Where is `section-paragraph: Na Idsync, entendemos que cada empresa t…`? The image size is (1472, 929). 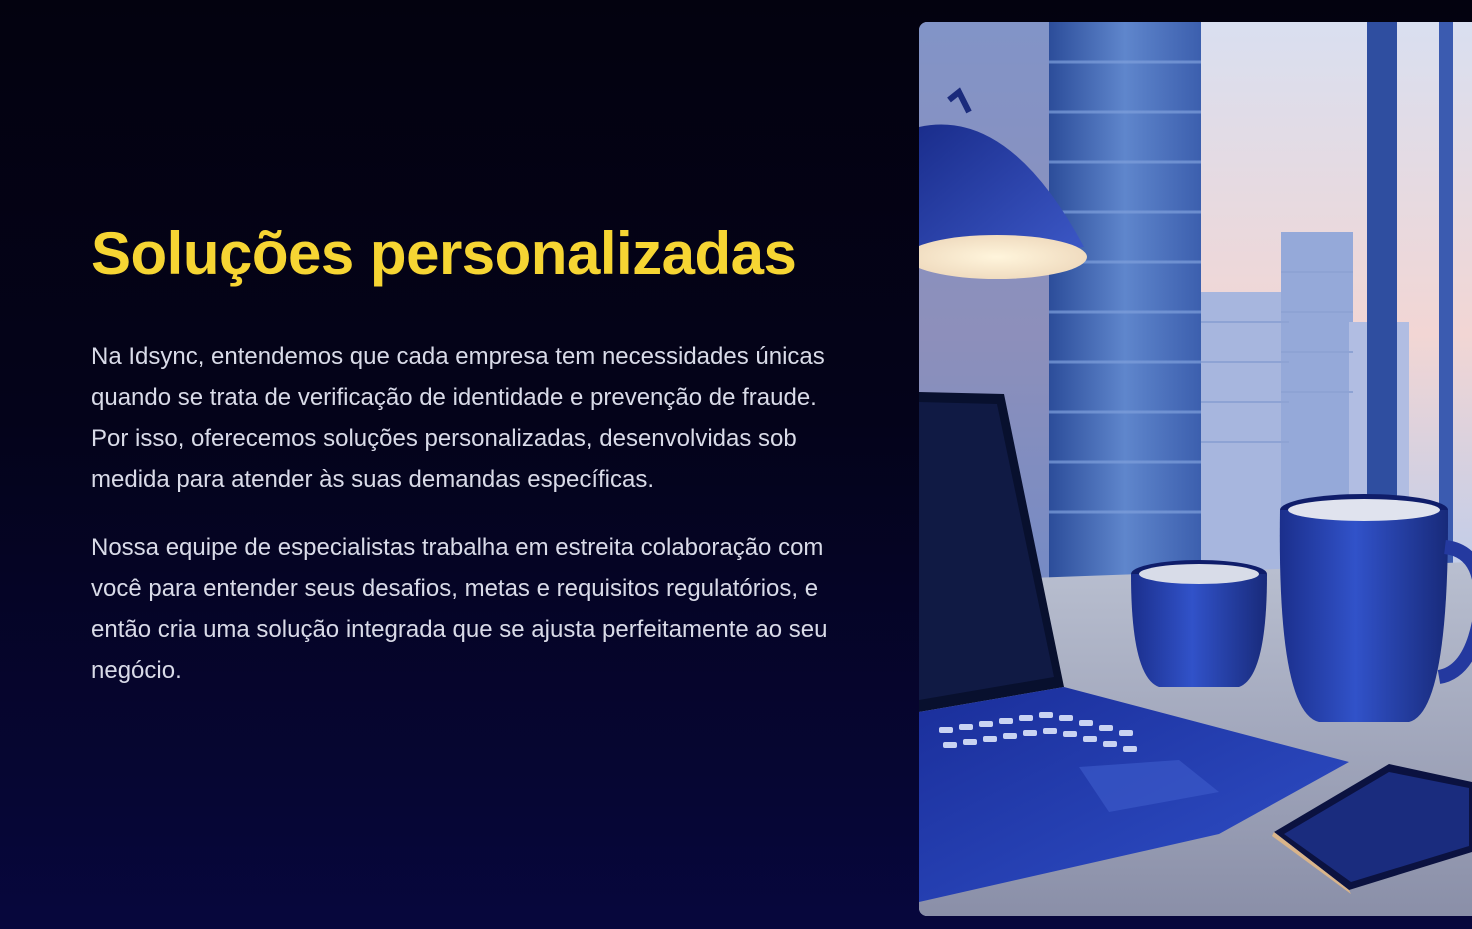
section-paragraph: Na Idsync, entendemos que cada empresa t… is located at coordinates (458, 418).